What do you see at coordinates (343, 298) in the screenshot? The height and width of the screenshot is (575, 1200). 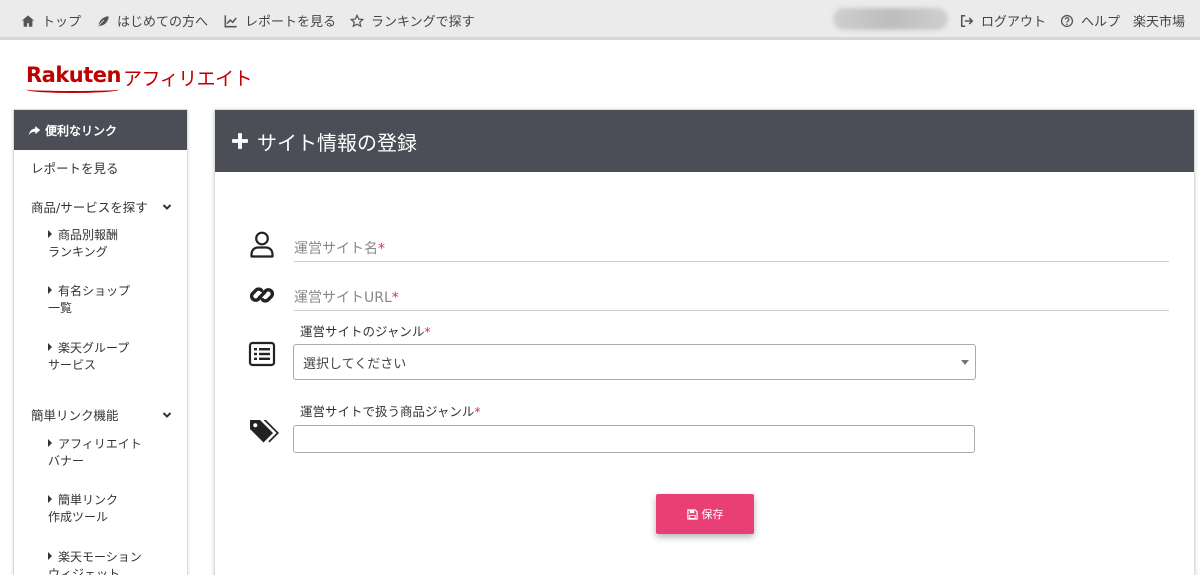 I see `site-url-placeholder: 運営サイトURL` at bounding box center [343, 298].